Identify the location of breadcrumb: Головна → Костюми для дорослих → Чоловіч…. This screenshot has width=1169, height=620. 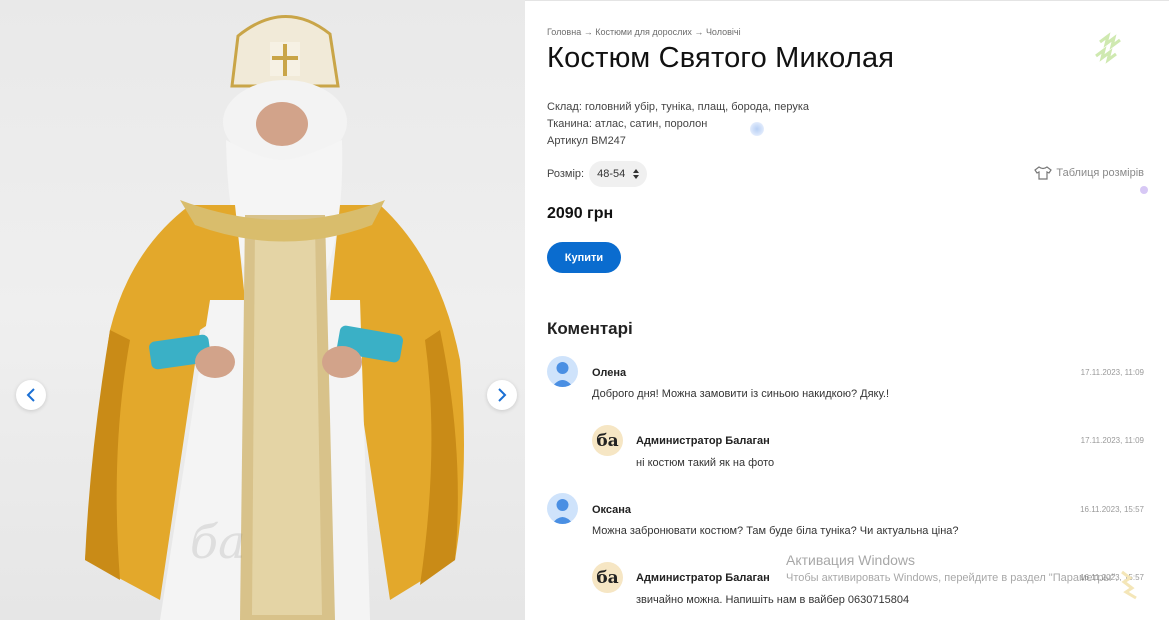
(644, 32).